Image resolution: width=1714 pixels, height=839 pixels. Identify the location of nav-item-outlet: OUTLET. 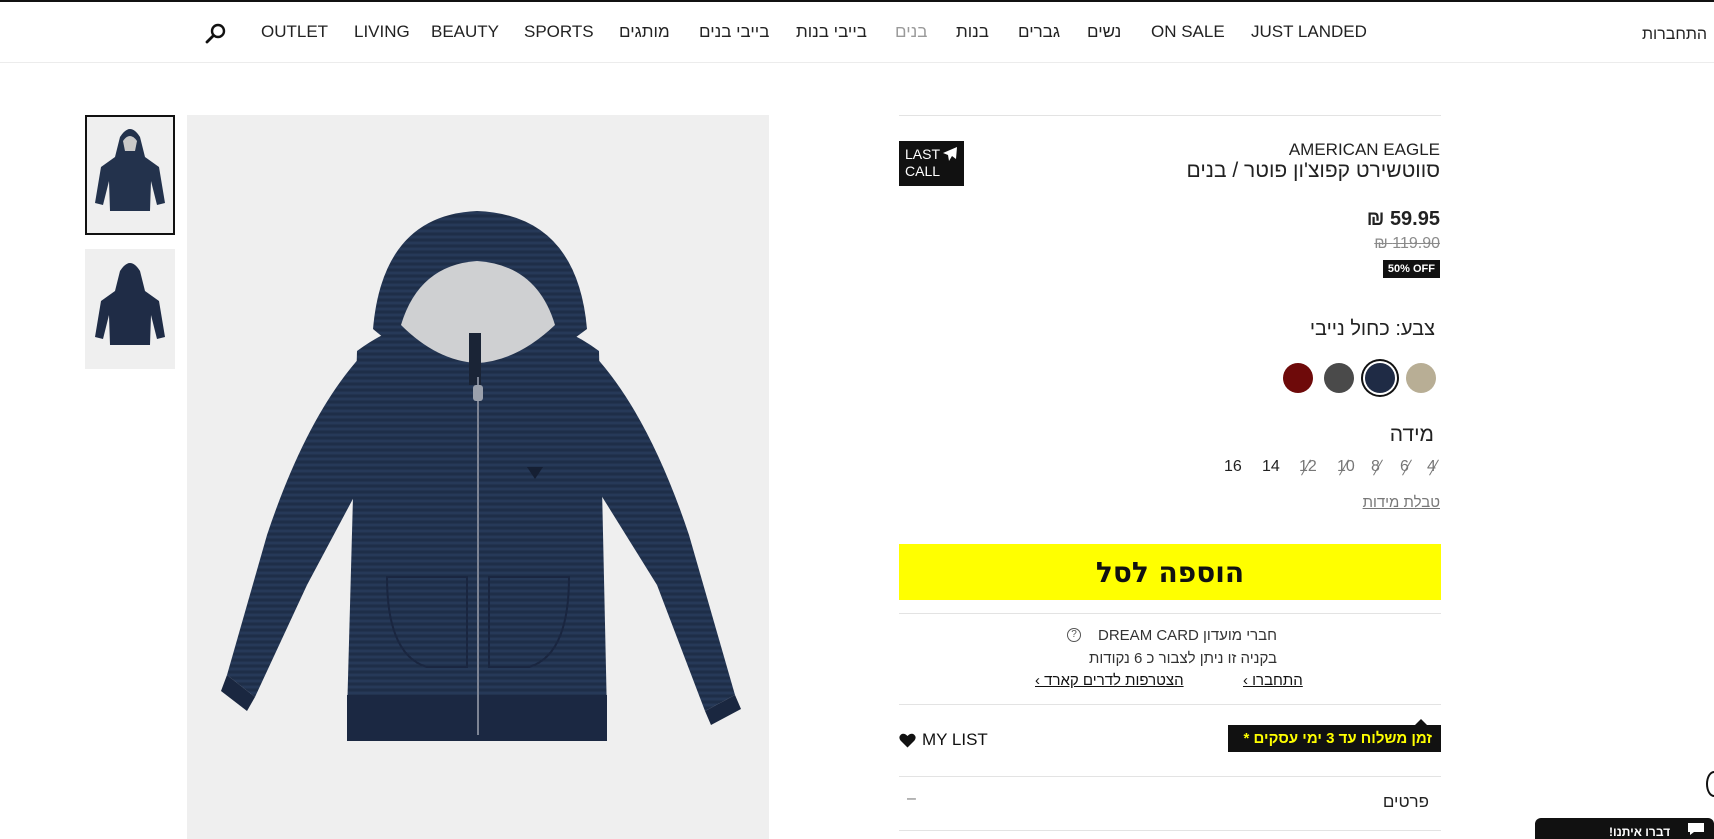
(294, 32).